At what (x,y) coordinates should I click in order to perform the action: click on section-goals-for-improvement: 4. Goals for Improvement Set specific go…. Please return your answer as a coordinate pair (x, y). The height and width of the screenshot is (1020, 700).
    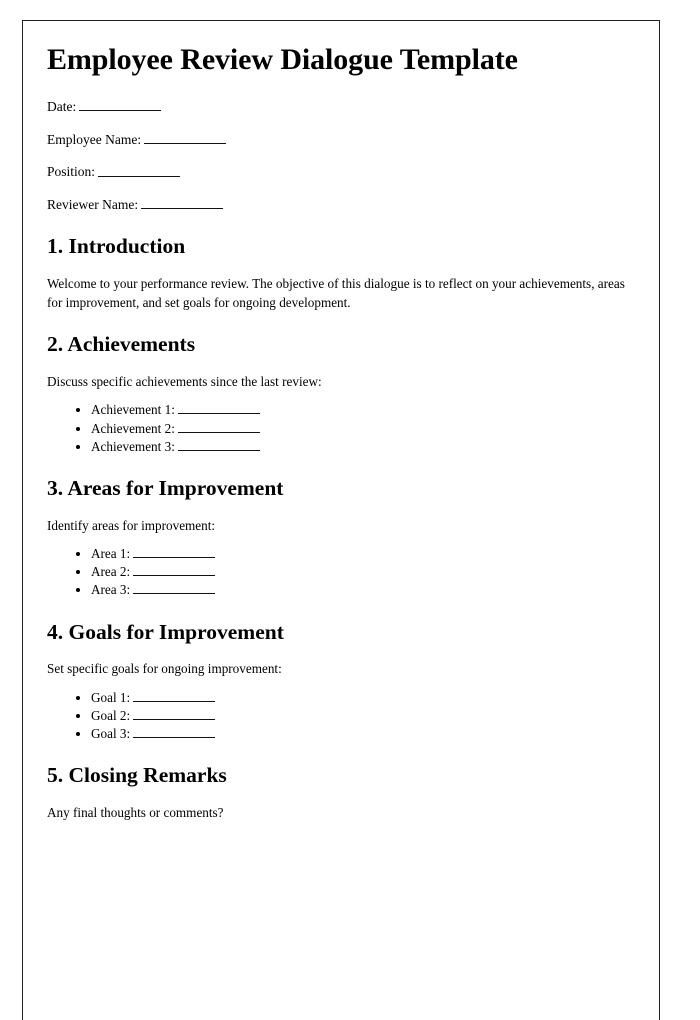
    Looking at the image, I should click on (338, 682).